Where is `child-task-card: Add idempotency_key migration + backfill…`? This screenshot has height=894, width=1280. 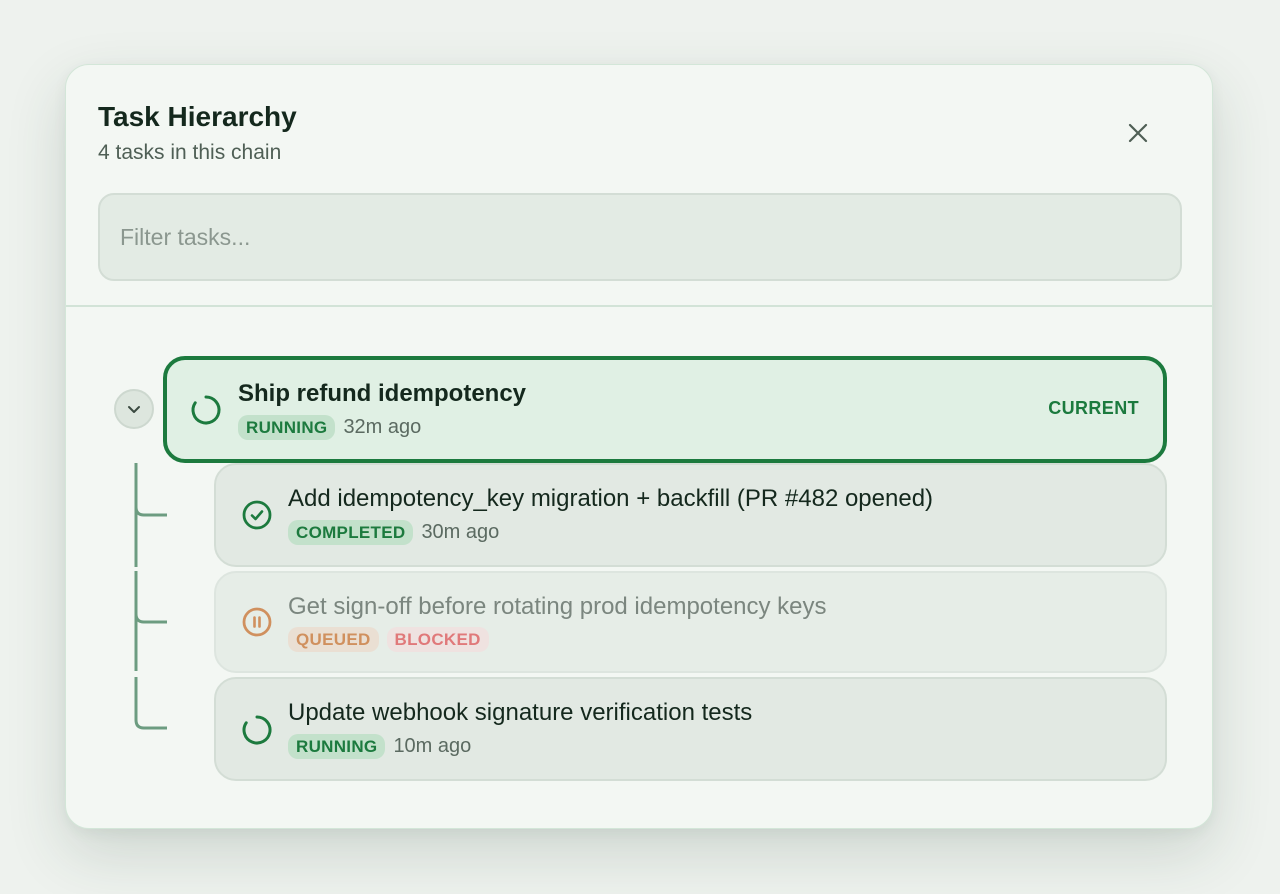
child-task-card: Add idempotency_key migration + backfill… is located at coordinates (690, 515).